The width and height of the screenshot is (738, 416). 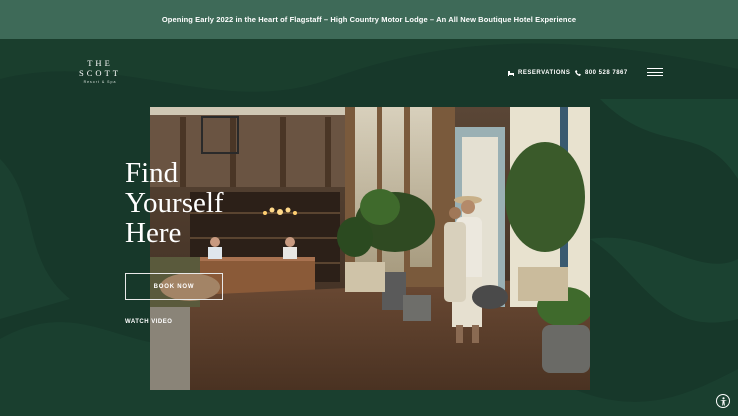 I want to click on headline-line-2: Yourself, so click(x=174, y=203).